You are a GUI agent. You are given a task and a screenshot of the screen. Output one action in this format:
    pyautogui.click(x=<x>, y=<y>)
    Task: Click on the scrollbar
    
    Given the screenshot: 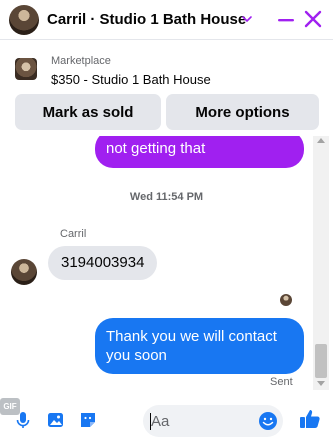 What is the action you would take?
    pyautogui.click(x=321, y=263)
    